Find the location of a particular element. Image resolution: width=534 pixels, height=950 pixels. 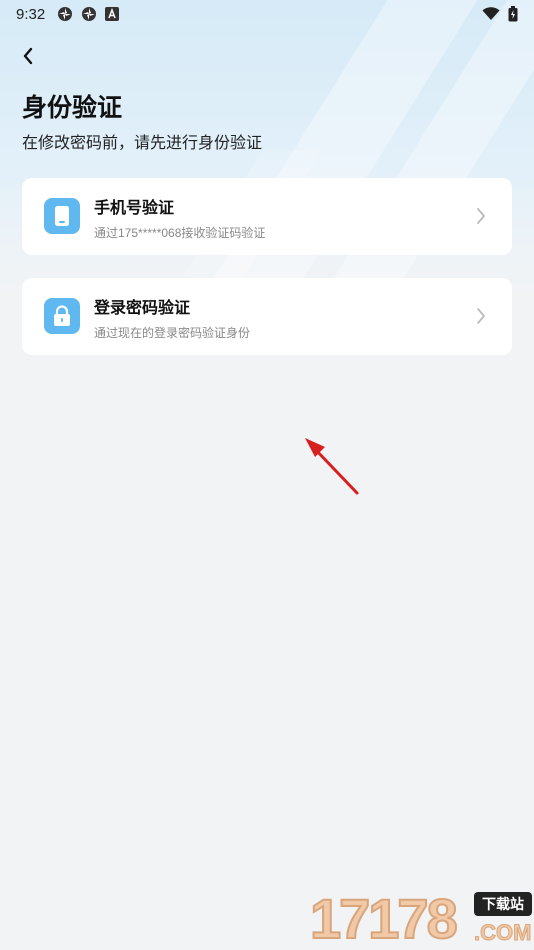

option-description: 通过175*****068接收验证码验证 is located at coordinates (180, 233).